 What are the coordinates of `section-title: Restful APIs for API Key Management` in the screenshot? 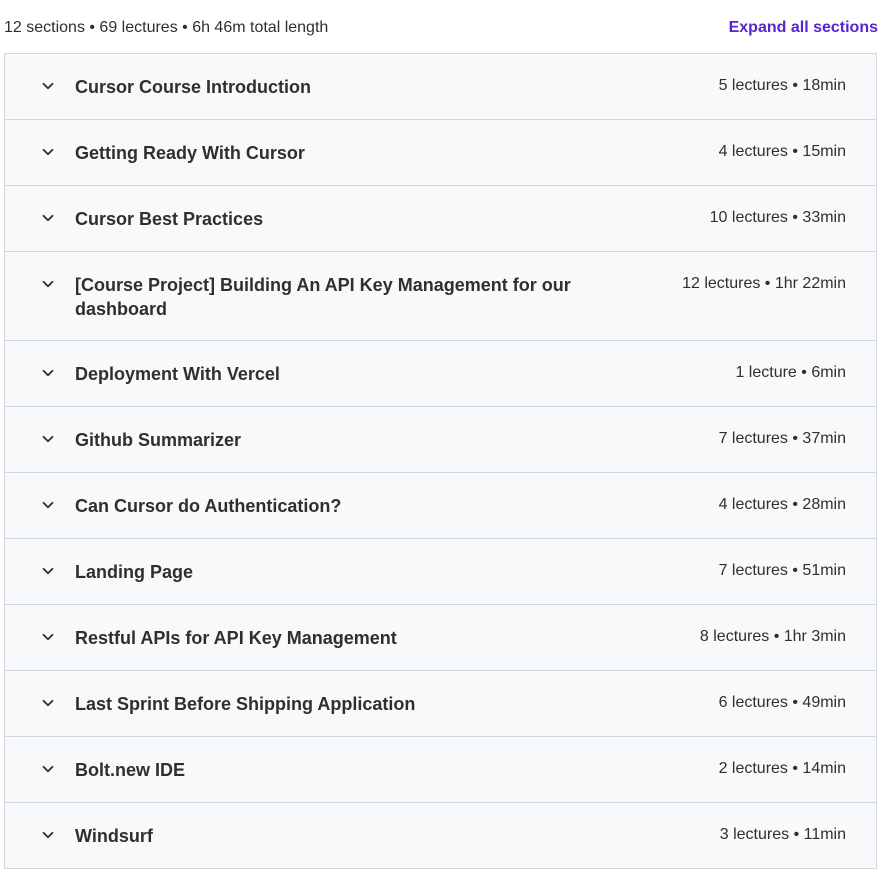 It's located at (236, 638).